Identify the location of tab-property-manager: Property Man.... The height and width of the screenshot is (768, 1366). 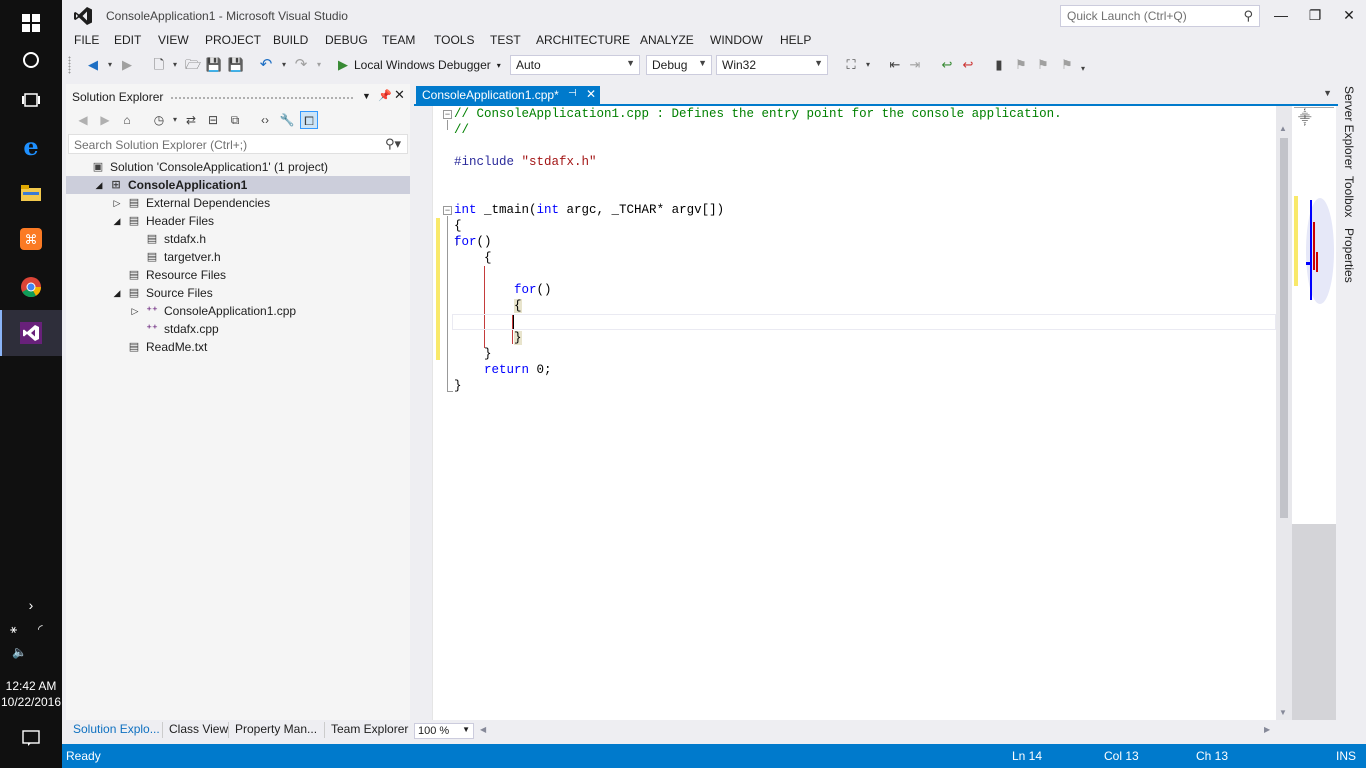
(276, 729).